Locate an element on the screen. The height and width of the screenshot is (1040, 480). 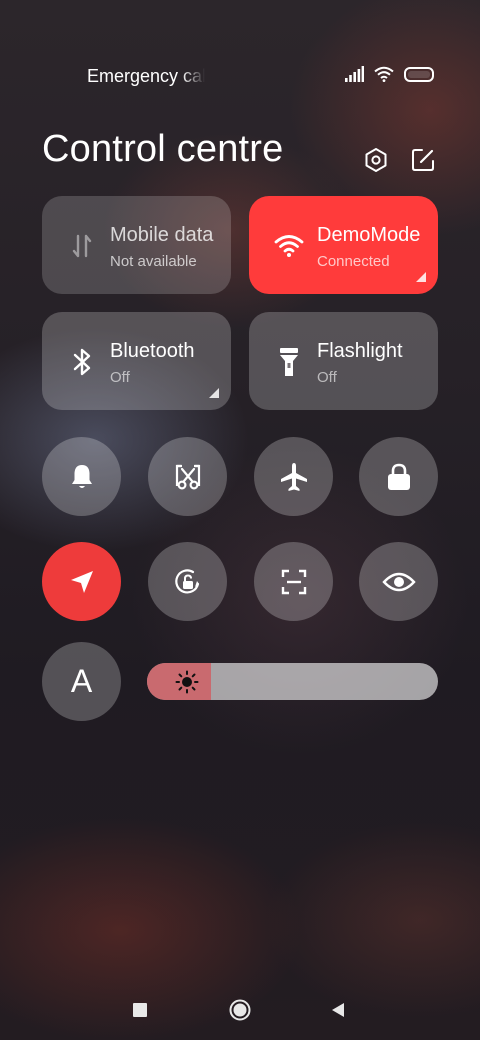
bluetooth-icon is located at coordinates (82, 362).